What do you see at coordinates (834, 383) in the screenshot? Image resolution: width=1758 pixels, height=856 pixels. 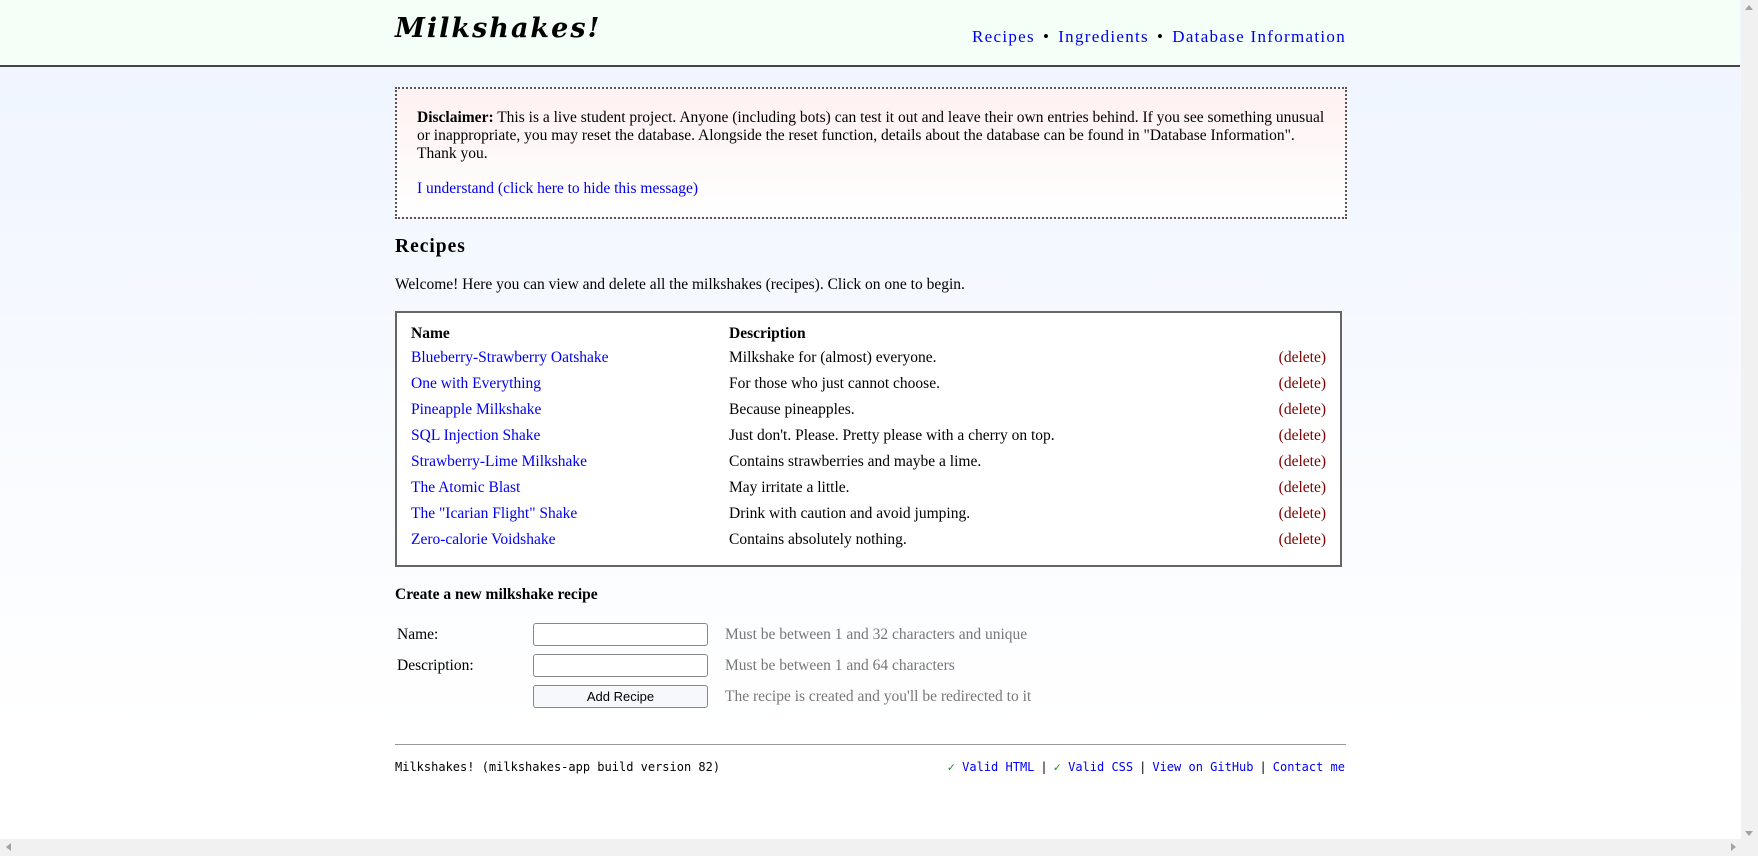 I see `recipe-description: For those who just cannot choose.` at bounding box center [834, 383].